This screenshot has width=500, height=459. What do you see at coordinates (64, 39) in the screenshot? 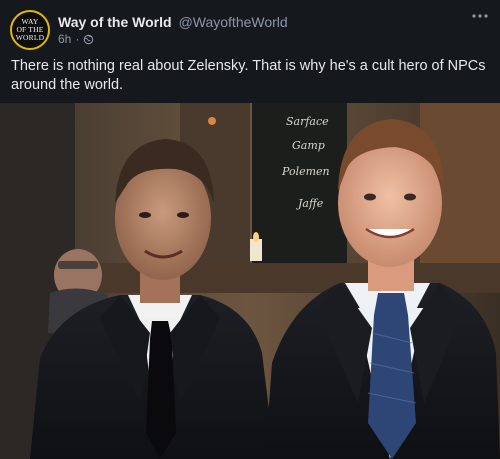
I see `post-timestamp: 6h` at bounding box center [64, 39].